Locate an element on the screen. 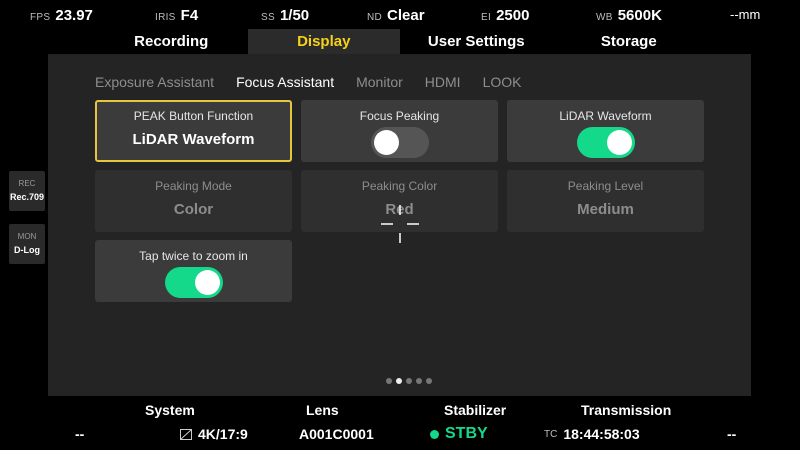 This screenshot has height=450, width=800. fps-value: 23.97 is located at coordinates (74, 15).